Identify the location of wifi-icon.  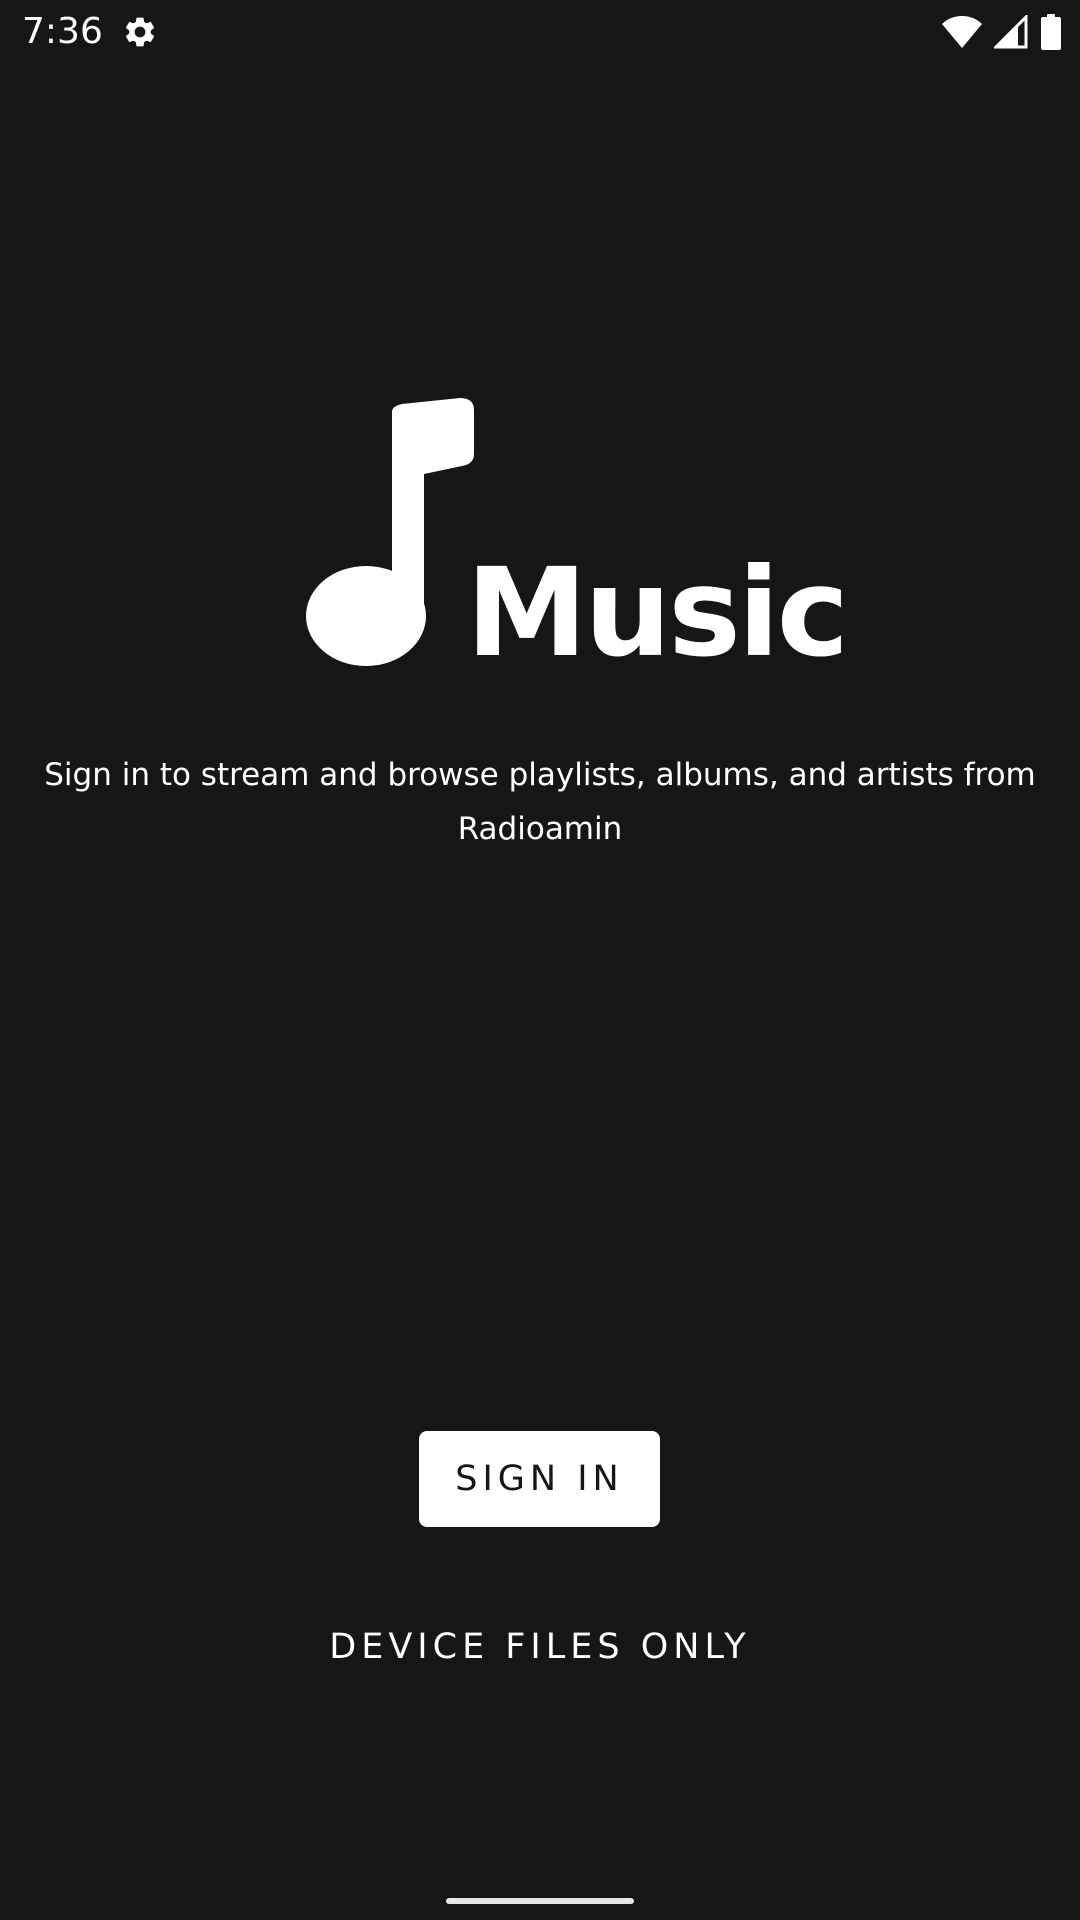
(962, 32).